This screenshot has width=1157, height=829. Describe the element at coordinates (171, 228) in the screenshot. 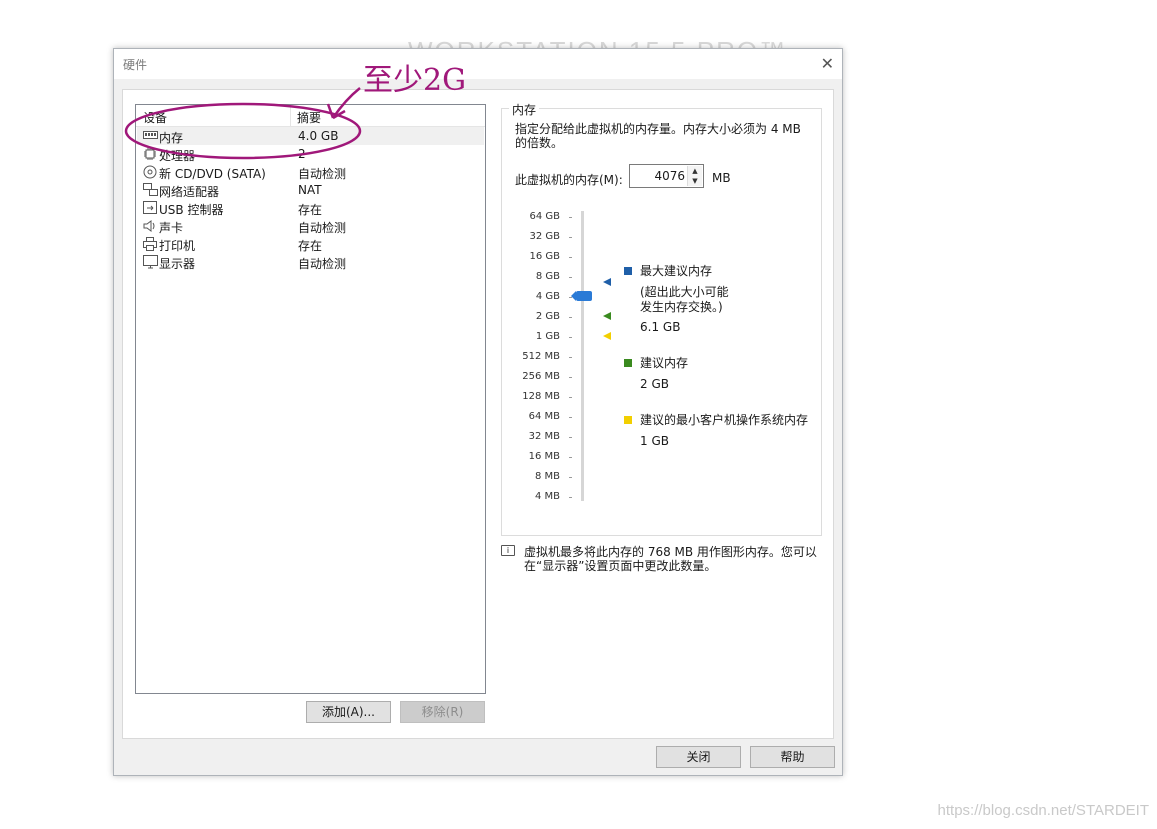

I see `device-name: 声卡` at that location.